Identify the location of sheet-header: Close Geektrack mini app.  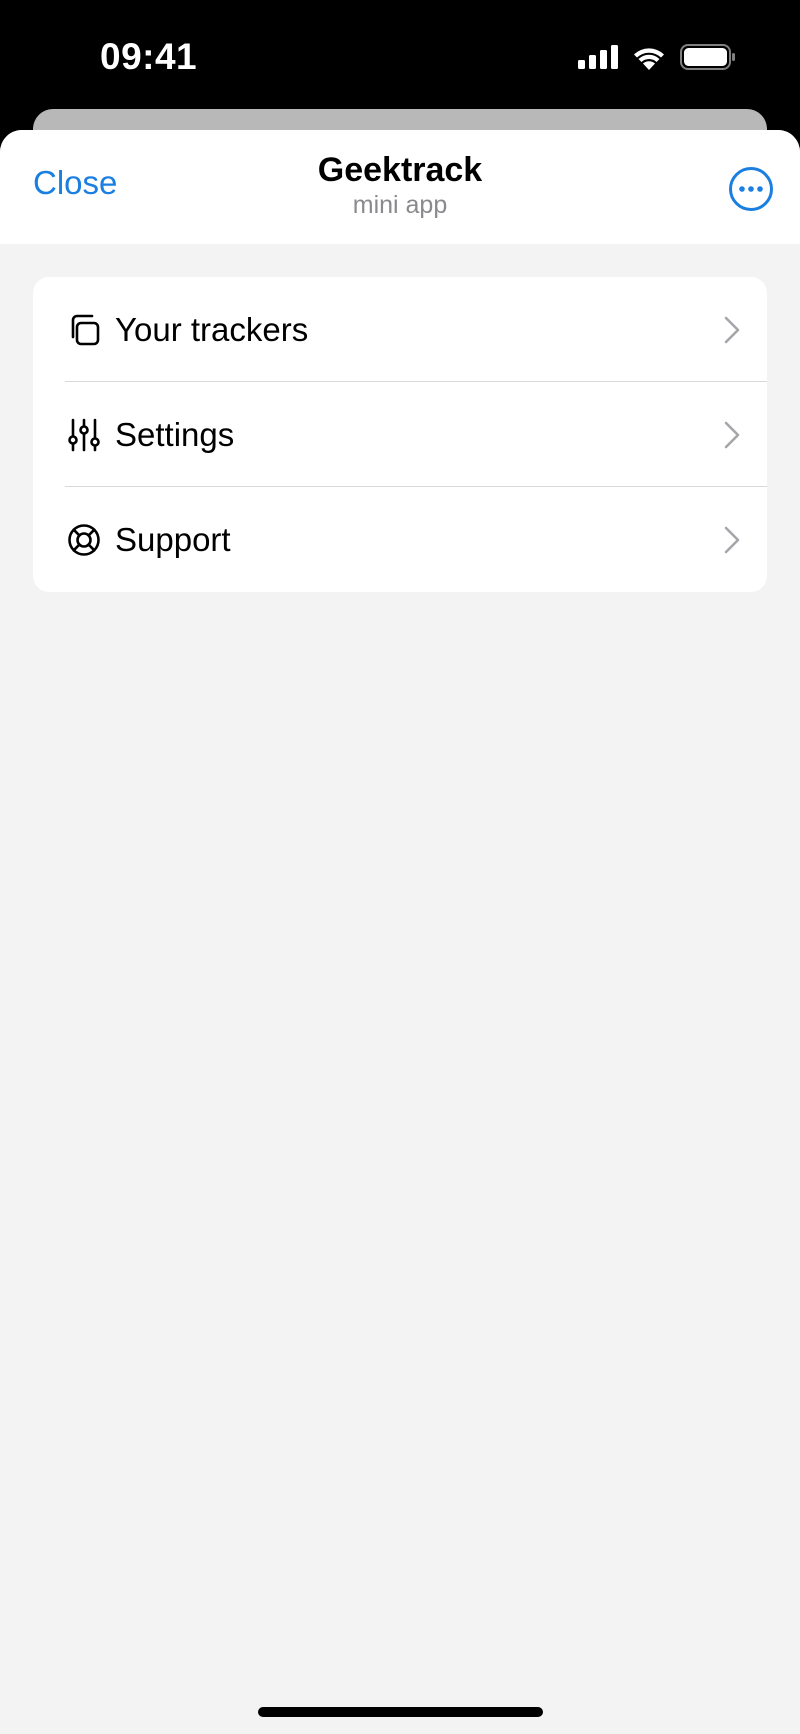
(400, 187).